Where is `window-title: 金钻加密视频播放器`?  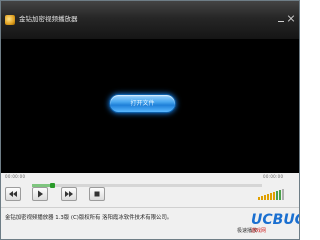 window-title: 金钻加密视频播放器 is located at coordinates (48, 19).